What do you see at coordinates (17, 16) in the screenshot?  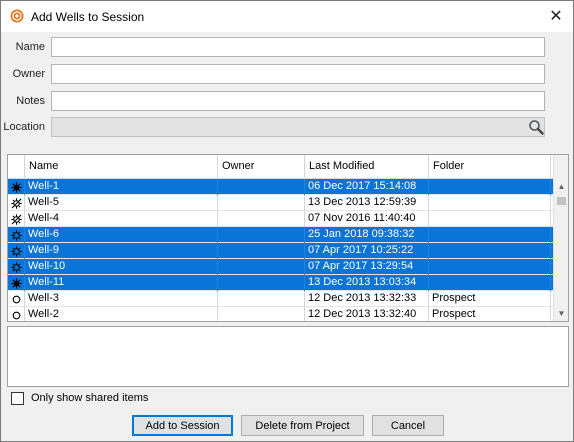 I see `app-icon` at bounding box center [17, 16].